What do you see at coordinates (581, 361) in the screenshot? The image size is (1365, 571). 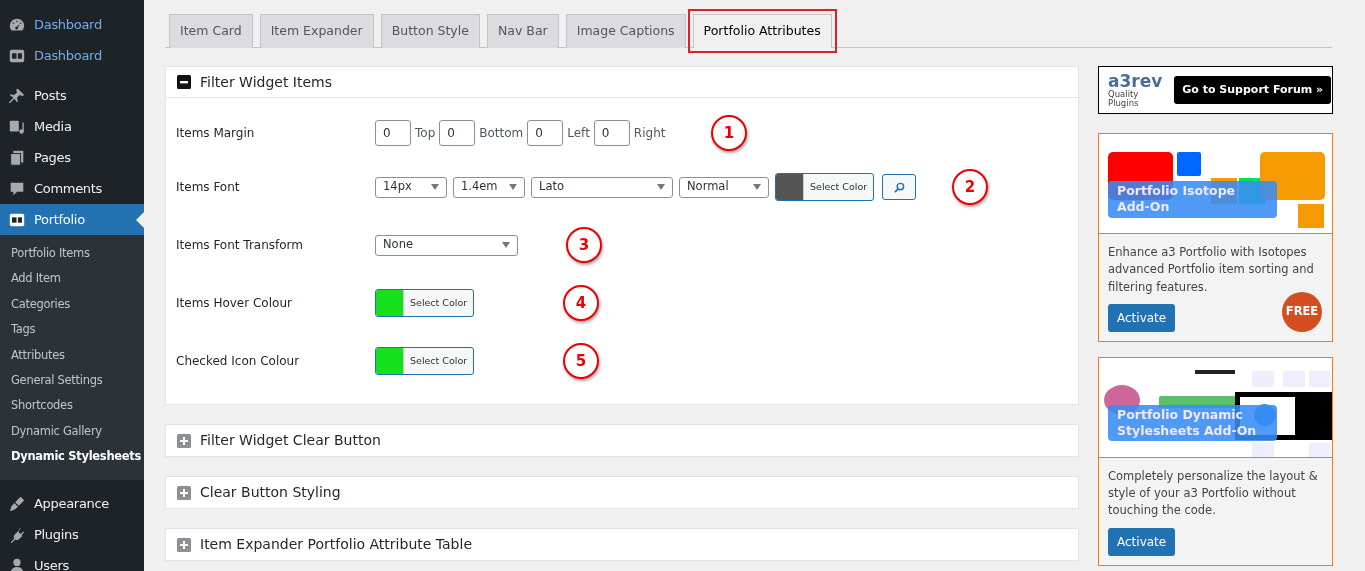 I see `annotation-marker: 5` at bounding box center [581, 361].